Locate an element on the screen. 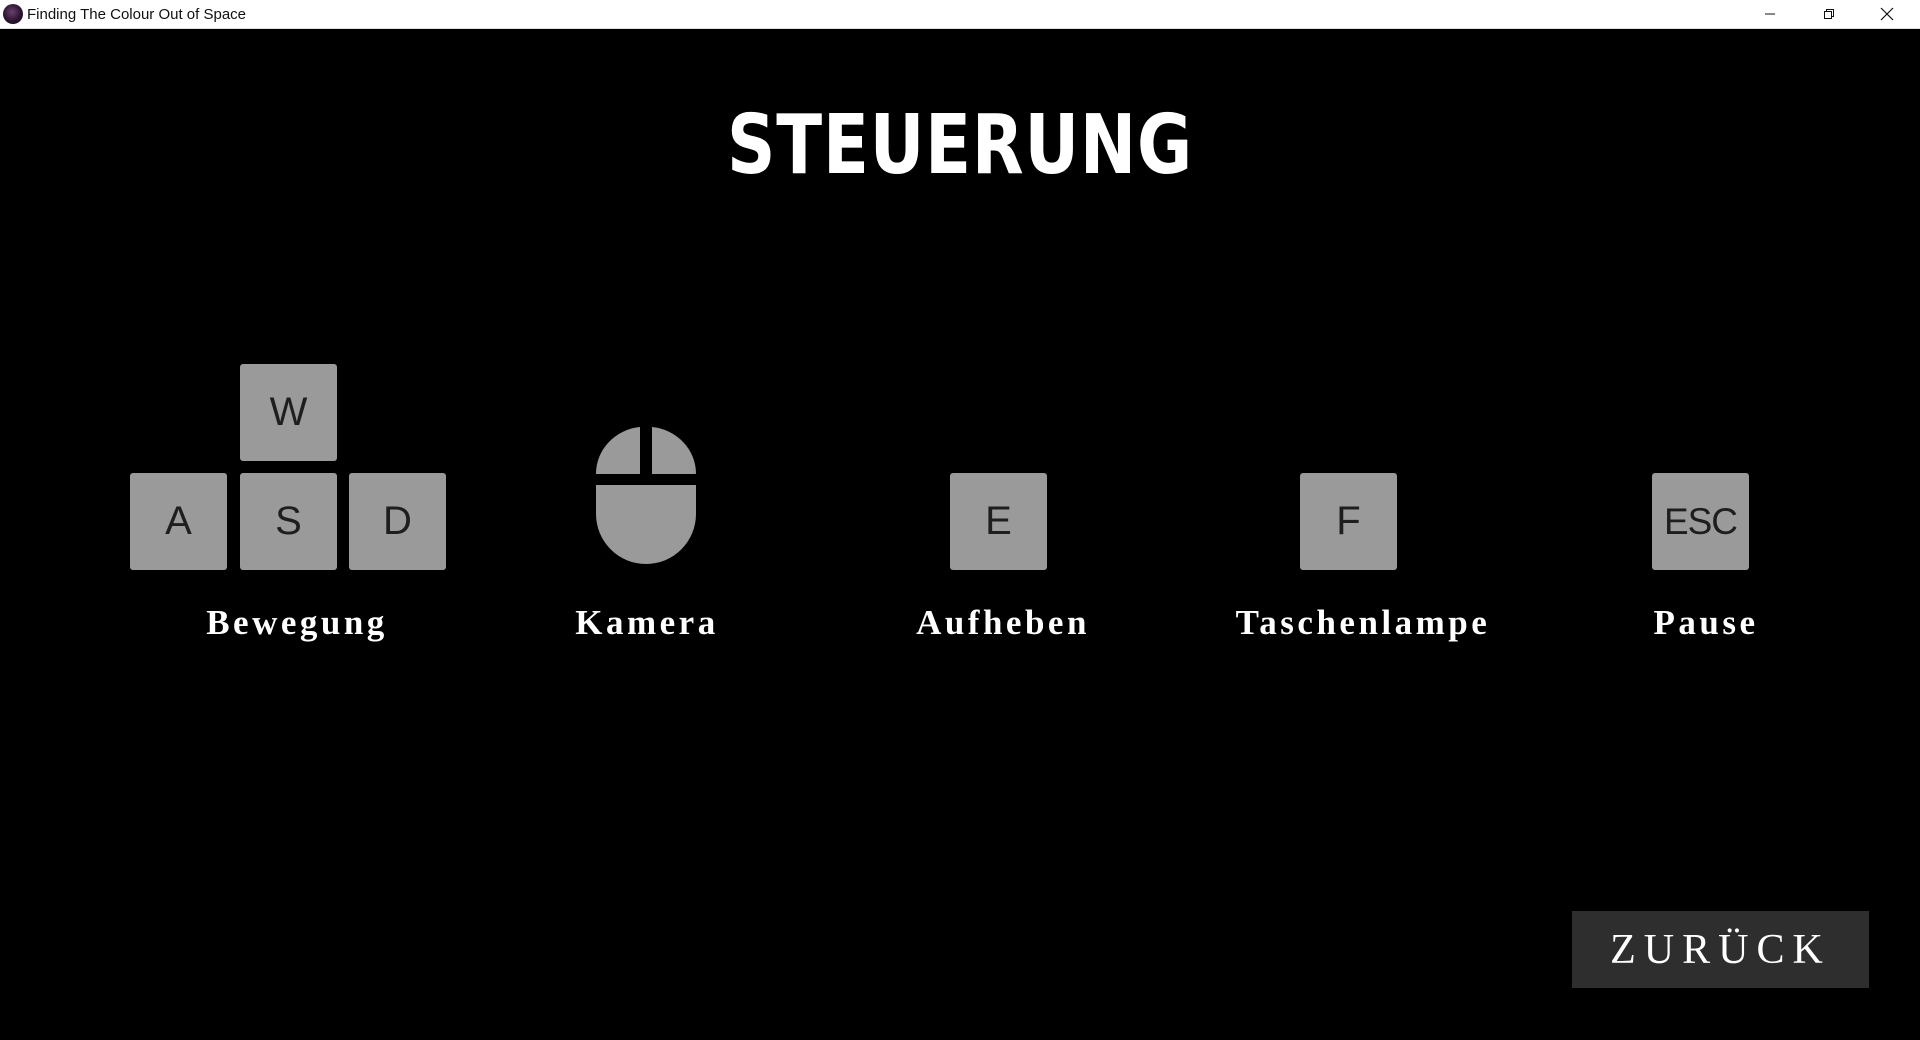 The image size is (1920, 1040). label-bewegung: Bewegung is located at coordinates (297, 622).